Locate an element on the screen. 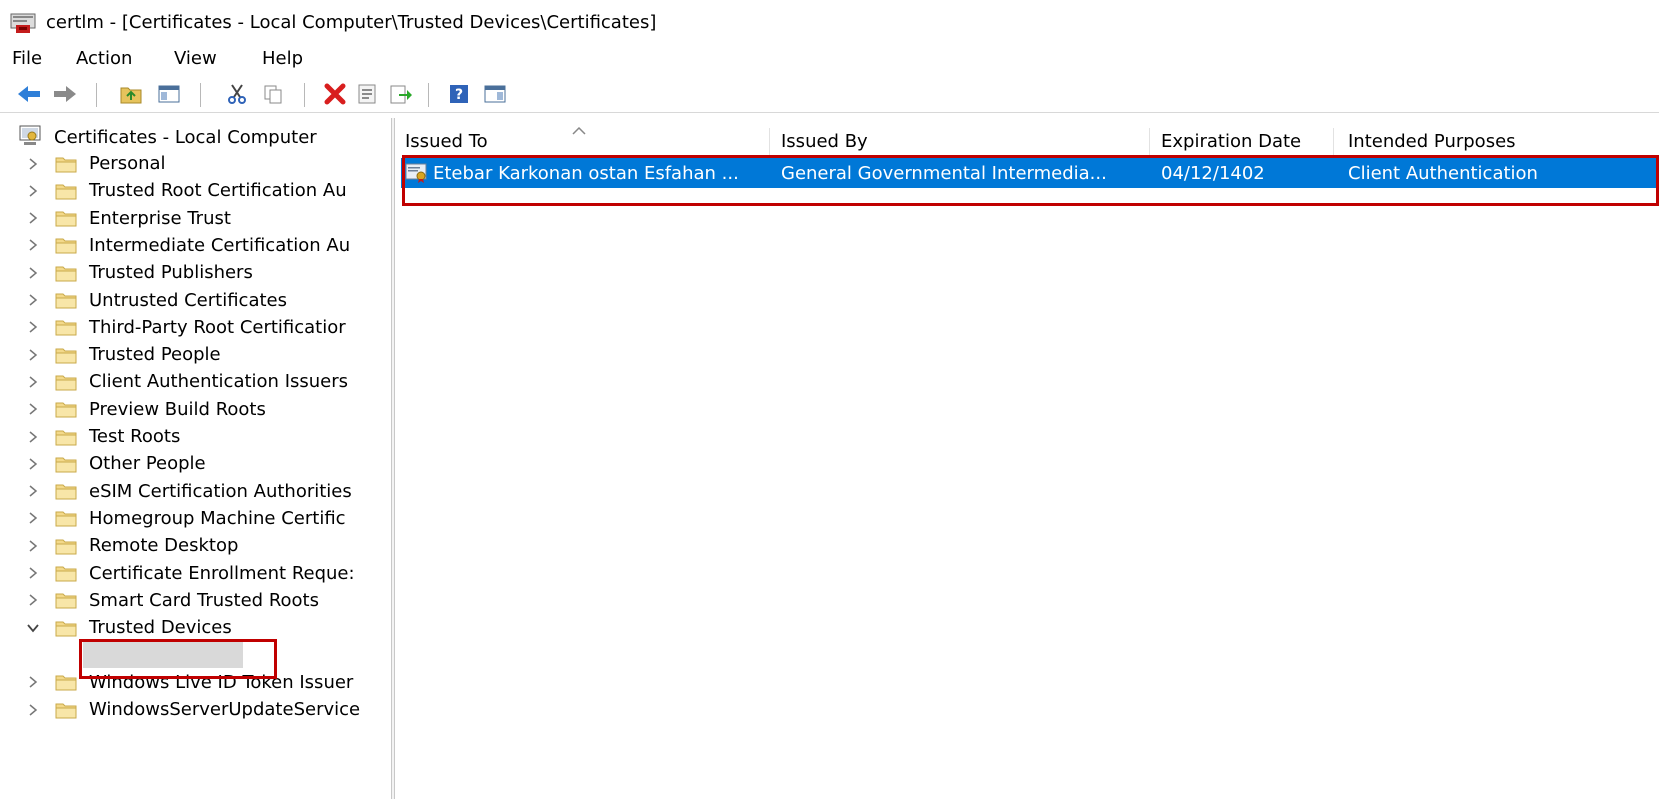 Image resolution: width=1659 pixels, height=799 pixels. tree-item-label: WindowsServerUpdateService is located at coordinates (225, 709).